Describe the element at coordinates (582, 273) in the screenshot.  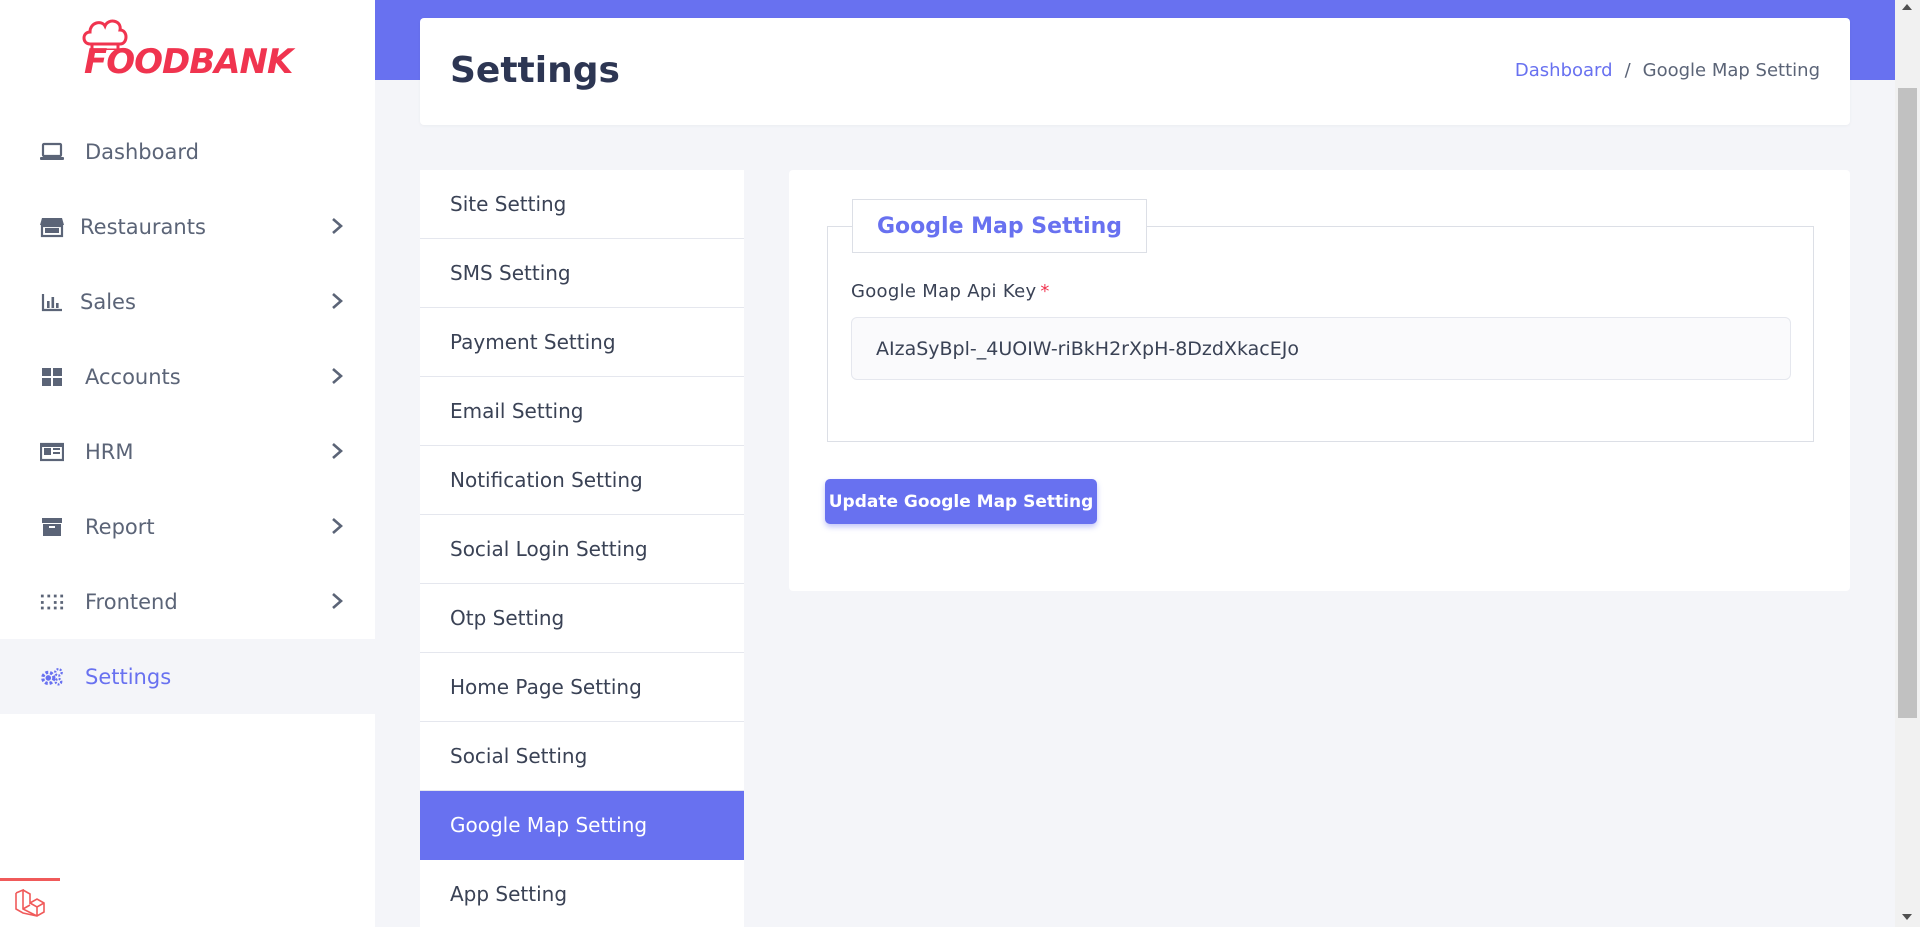
I see `settings-menu-sms: SMS Setting` at that location.